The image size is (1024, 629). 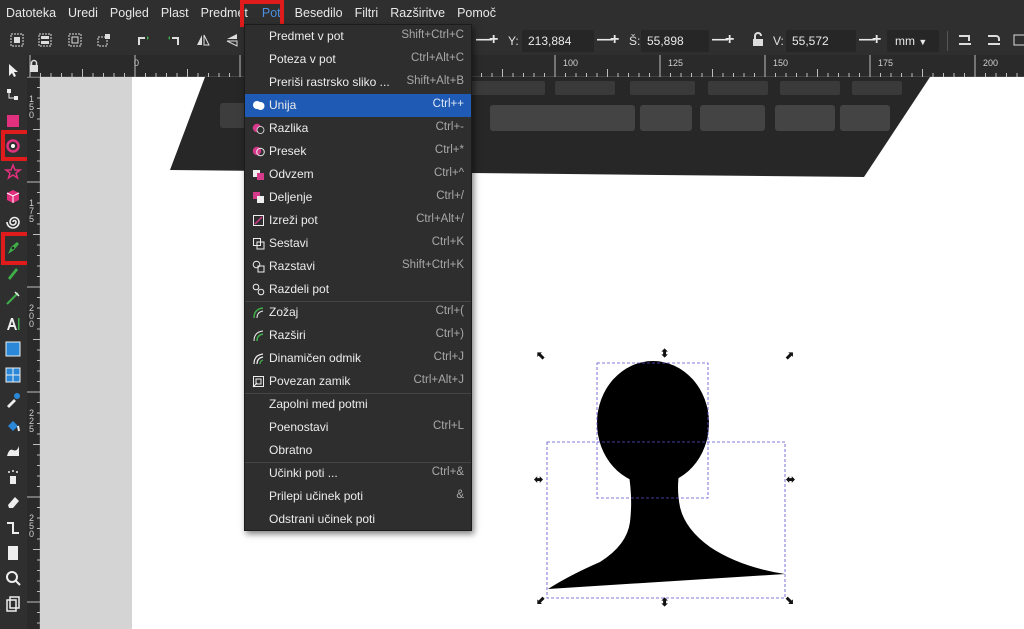 What do you see at coordinates (664, 354) in the screenshot?
I see `resize-handle-n-icon: ⬍` at bounding box center [664, 354].